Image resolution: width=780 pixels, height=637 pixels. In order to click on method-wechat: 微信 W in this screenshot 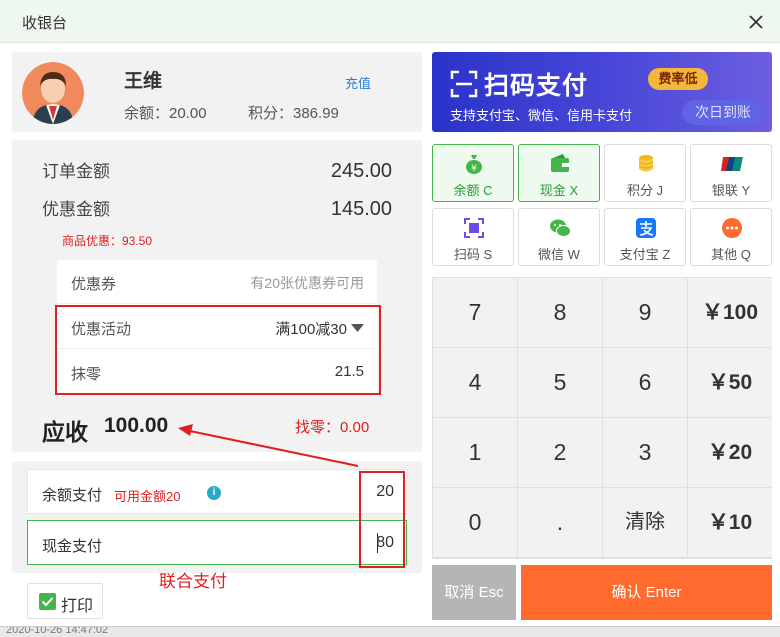, I will do `click(559, 237)`.